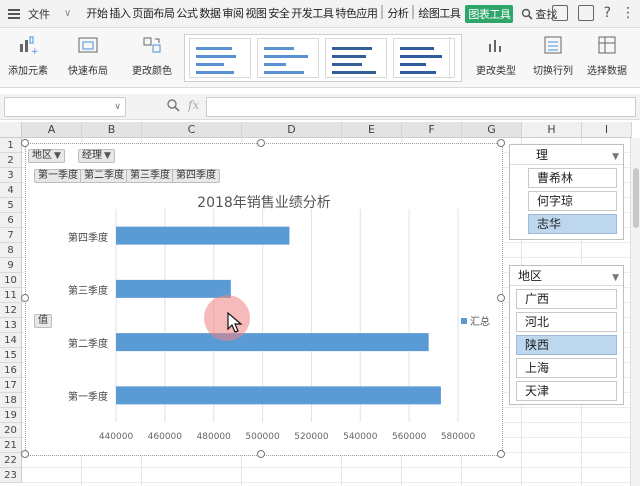  What do you see at coordinates (173, 105) in the screenshot?
I see `zoom-icon` at bounding box center [173, 105].